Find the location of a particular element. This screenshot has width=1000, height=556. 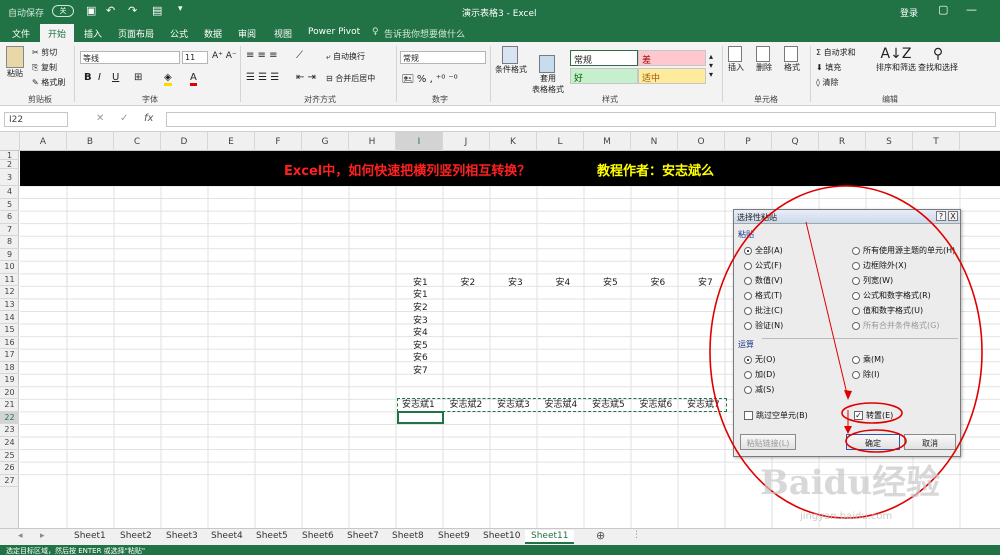

sheet-tab-3: Sheet3 is located at coordinates (182, 536).